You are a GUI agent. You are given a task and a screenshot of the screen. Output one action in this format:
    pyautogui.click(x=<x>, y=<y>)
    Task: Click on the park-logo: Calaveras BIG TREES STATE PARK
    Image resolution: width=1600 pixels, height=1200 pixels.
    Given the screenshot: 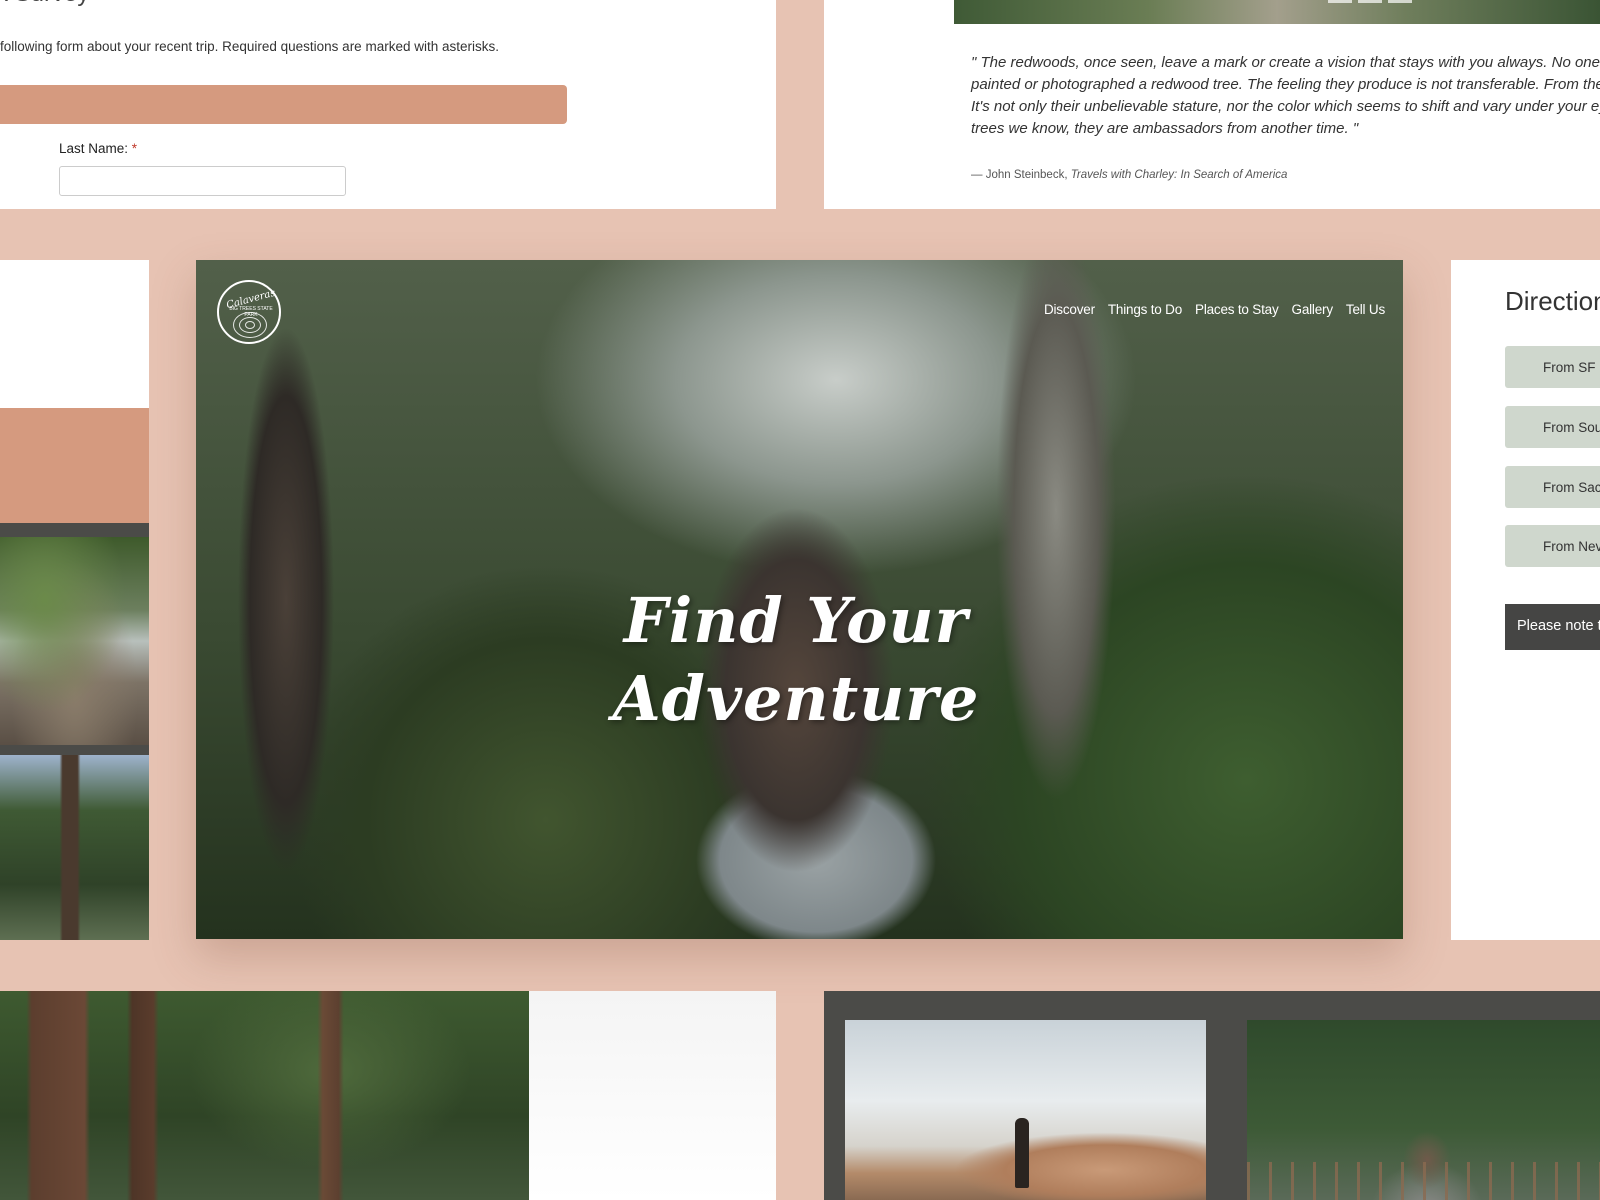 What is the action you would take?
    pyautogui.click(x=249, y=312)
    